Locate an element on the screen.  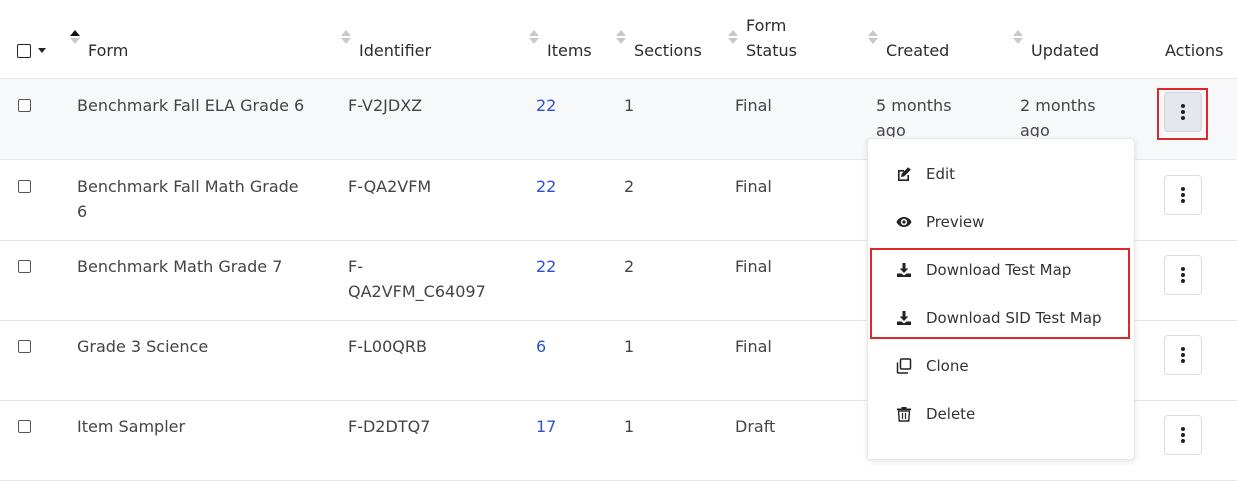
items-count-link: 17 is located at coordinates (546, 426).